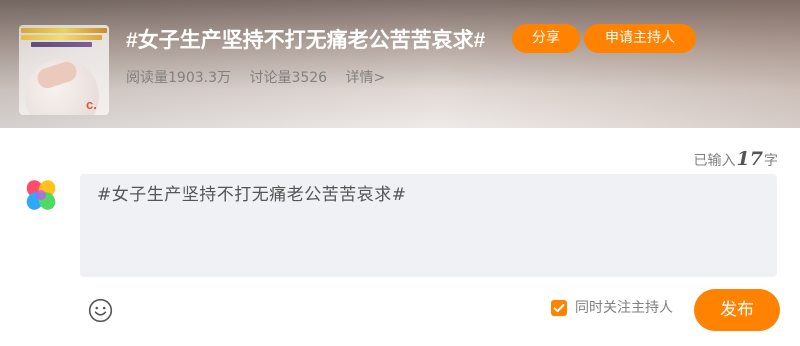  I want to click on counter-prefix: 已输入, so click(714, 161).